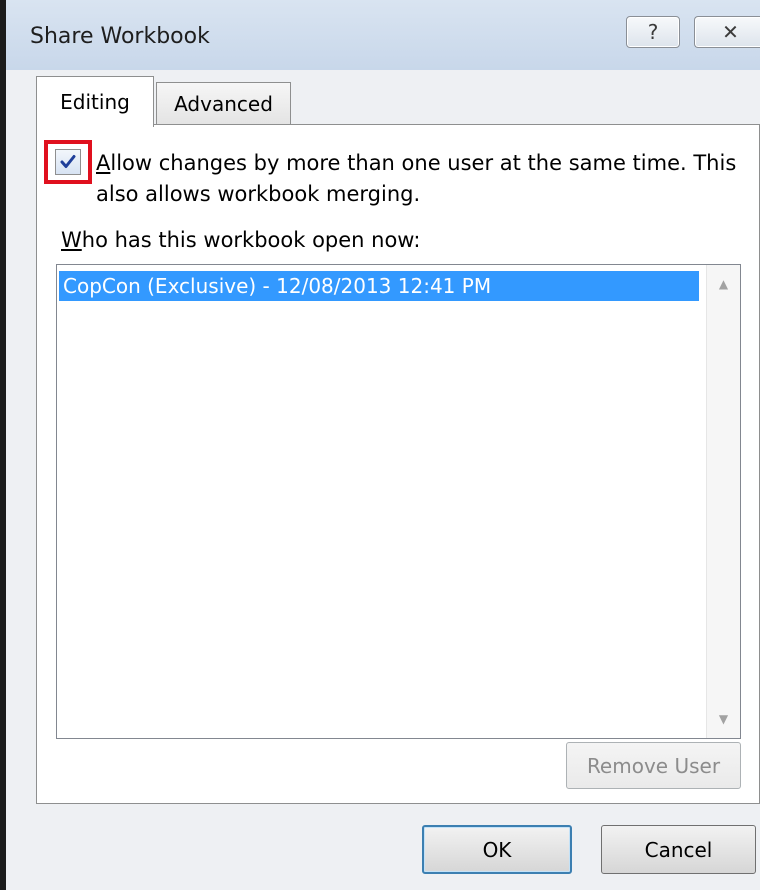  What do you see at coordinates (120, 36) in the screenshot?
I see `dialog-title: Share Workbook` at bounding box center [120, 36].